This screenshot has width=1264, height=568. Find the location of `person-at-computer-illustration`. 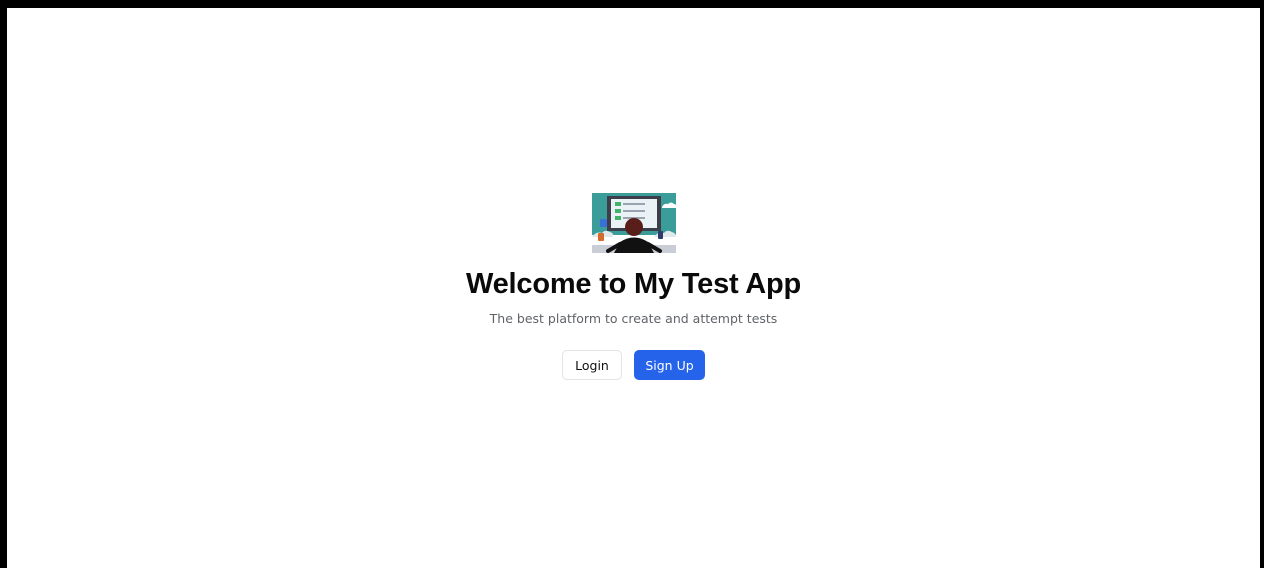

person-at-computer-illustration is located at coordinates (633, 223).